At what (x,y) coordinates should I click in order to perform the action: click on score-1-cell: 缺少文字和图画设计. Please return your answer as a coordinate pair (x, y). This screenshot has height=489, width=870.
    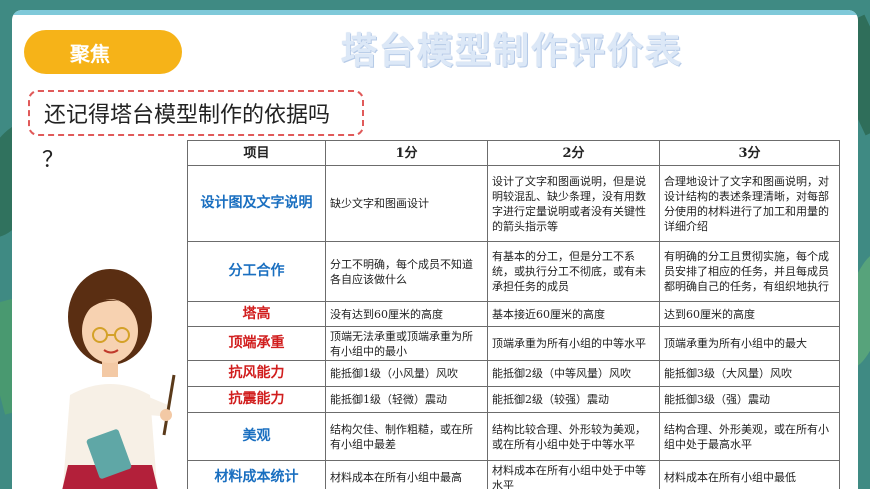
    Looking at the image, I should click on (406, 203).